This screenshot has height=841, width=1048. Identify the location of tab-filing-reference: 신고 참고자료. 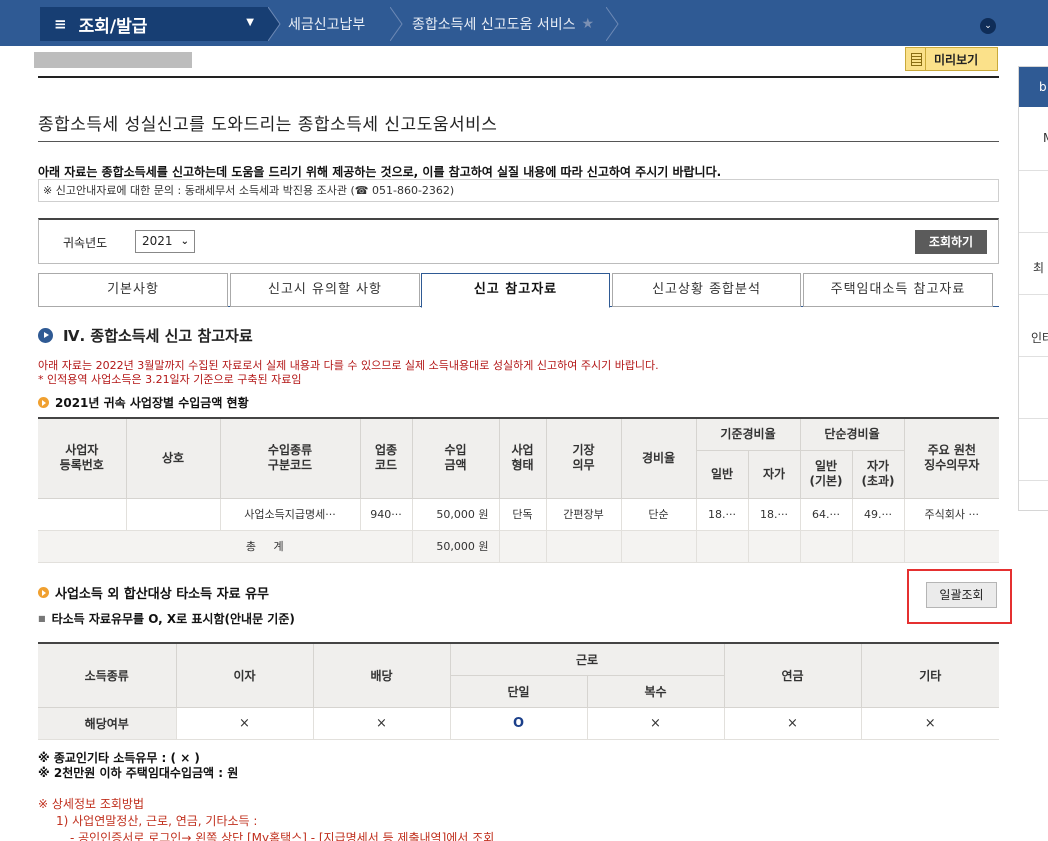
(515, 290).